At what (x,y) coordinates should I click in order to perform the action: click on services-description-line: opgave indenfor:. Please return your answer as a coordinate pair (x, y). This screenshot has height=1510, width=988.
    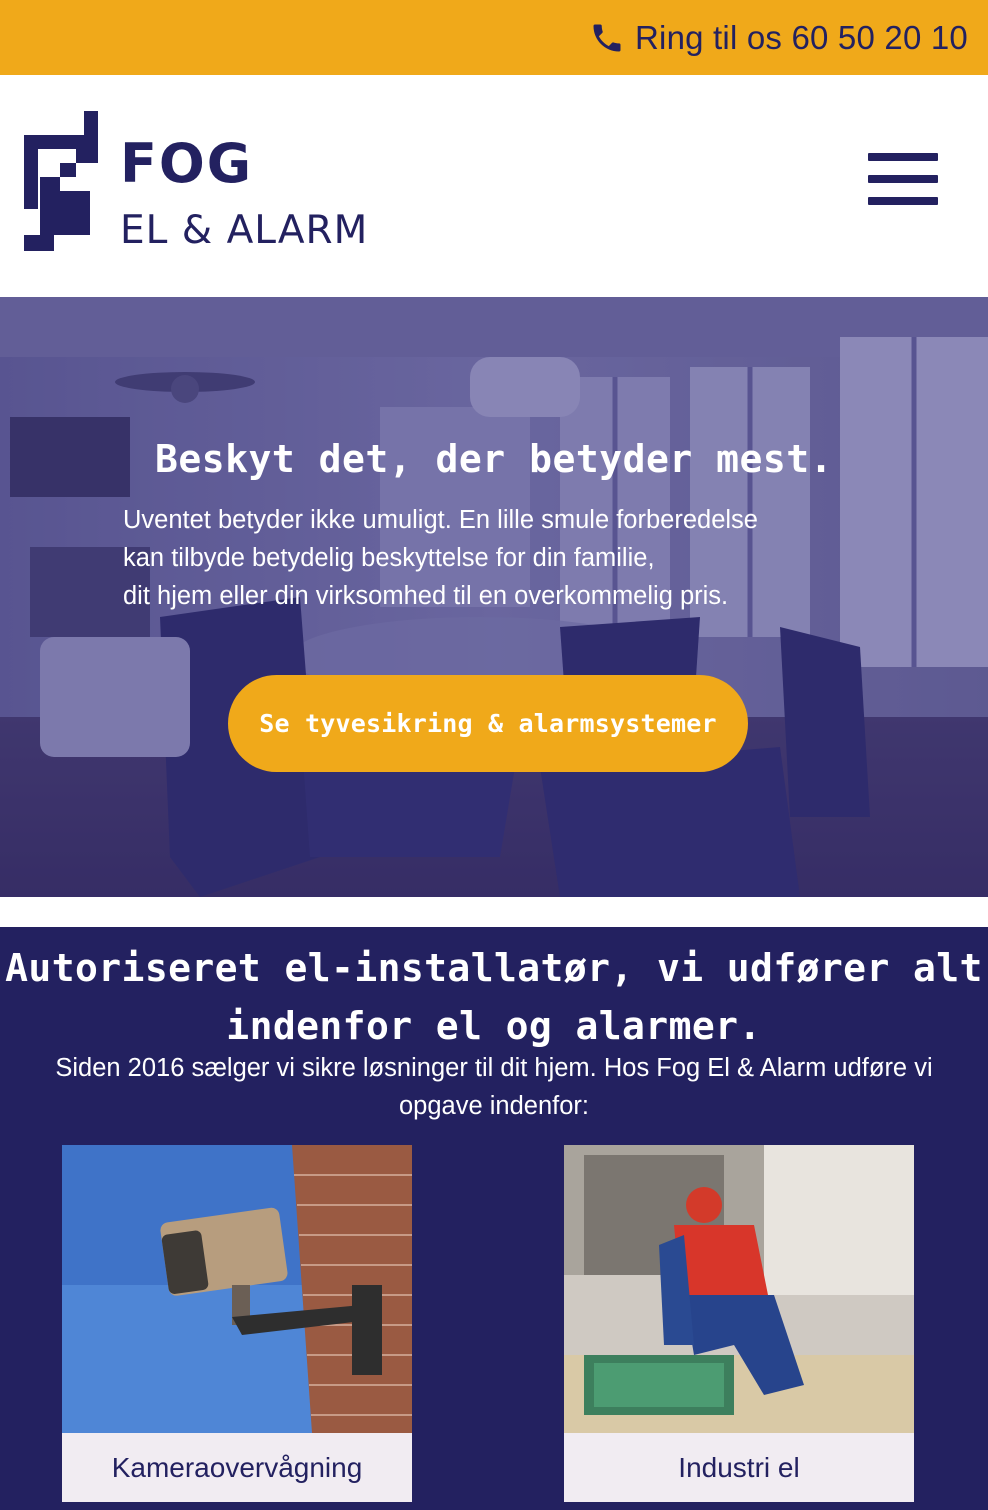
    Looking at the image, I should click on (494, 1106).